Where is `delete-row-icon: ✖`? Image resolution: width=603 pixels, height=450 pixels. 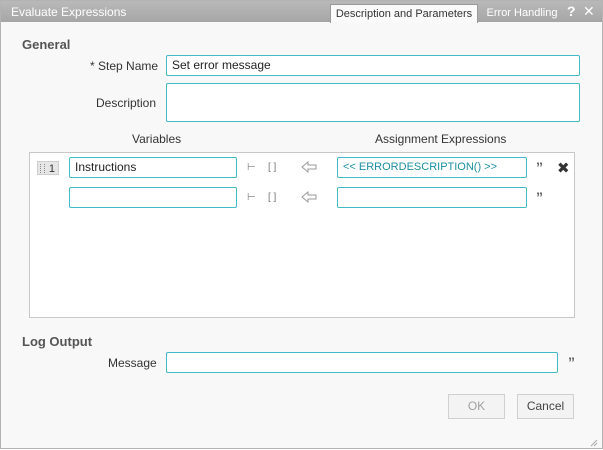
delete-row-icon: ✖ is located at coordinates (563, 168).